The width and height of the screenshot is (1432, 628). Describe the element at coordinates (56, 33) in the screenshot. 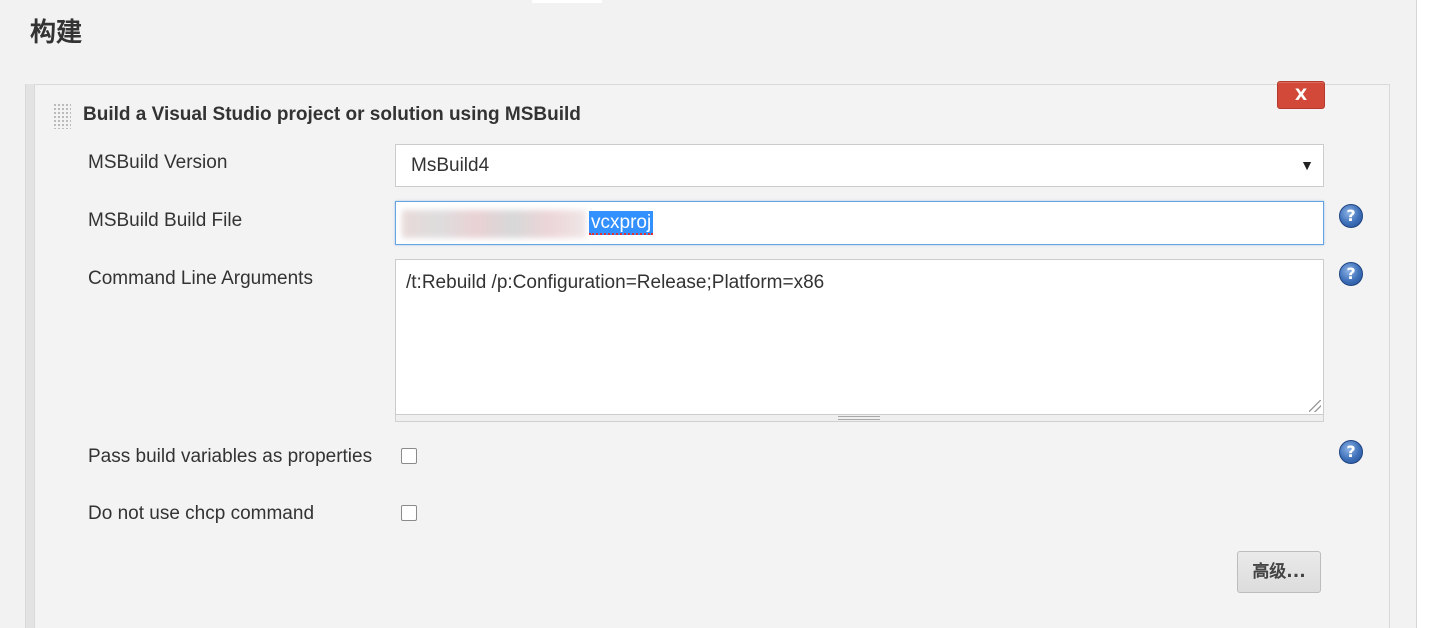

I see `section-title: 构建` at that location.